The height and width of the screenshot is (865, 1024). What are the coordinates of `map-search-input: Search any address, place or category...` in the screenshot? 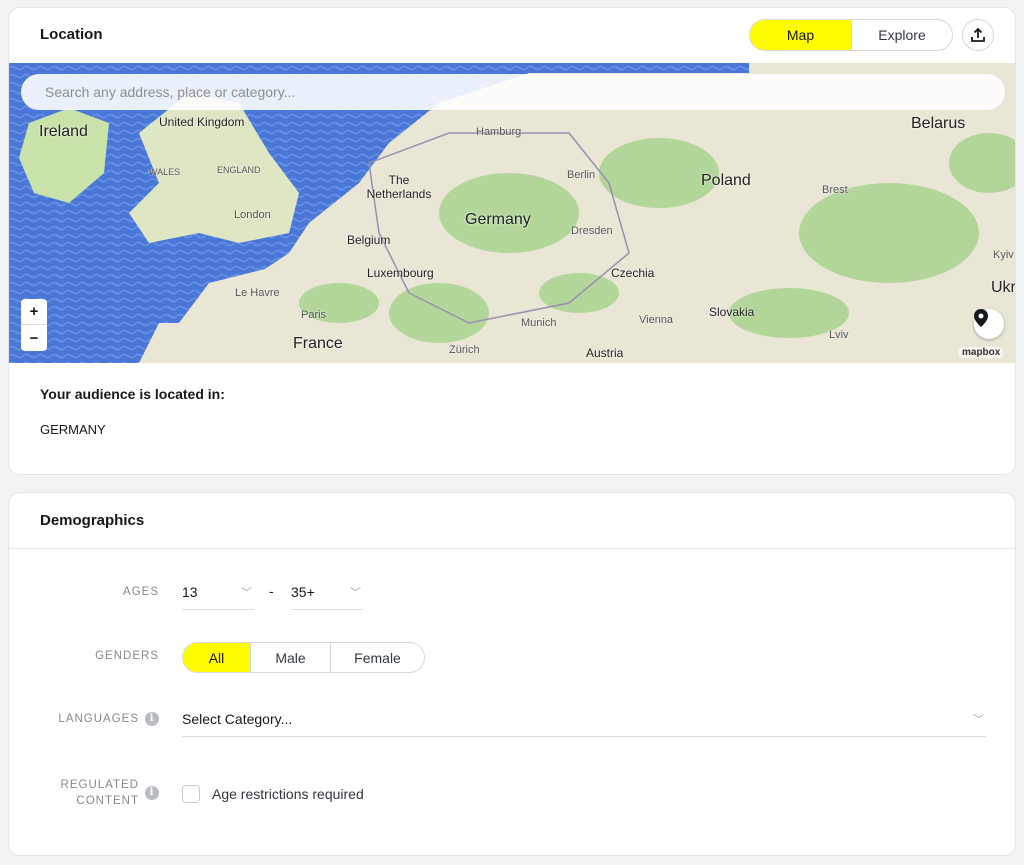 It's located at (513, 92).